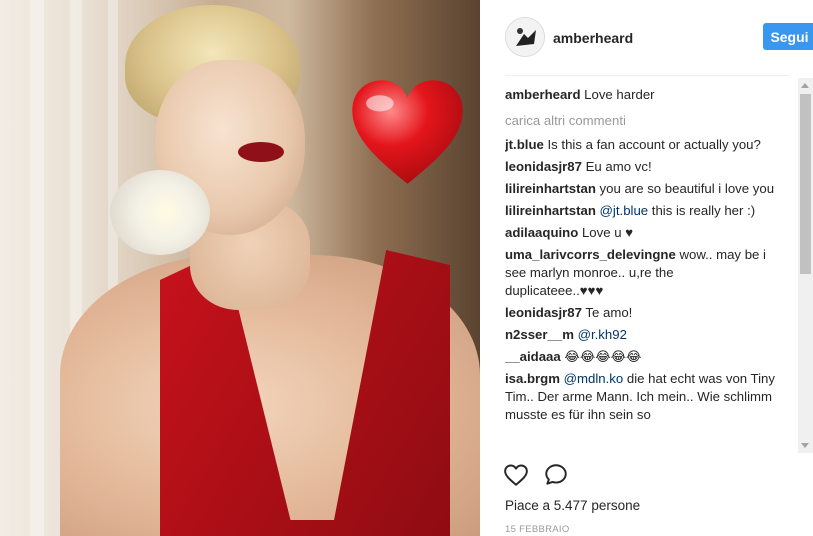 This screenshot has width=813, height=536. Describe the element at coordinates (160, 212) in the screenshot. I see `photo-flower` at that location.